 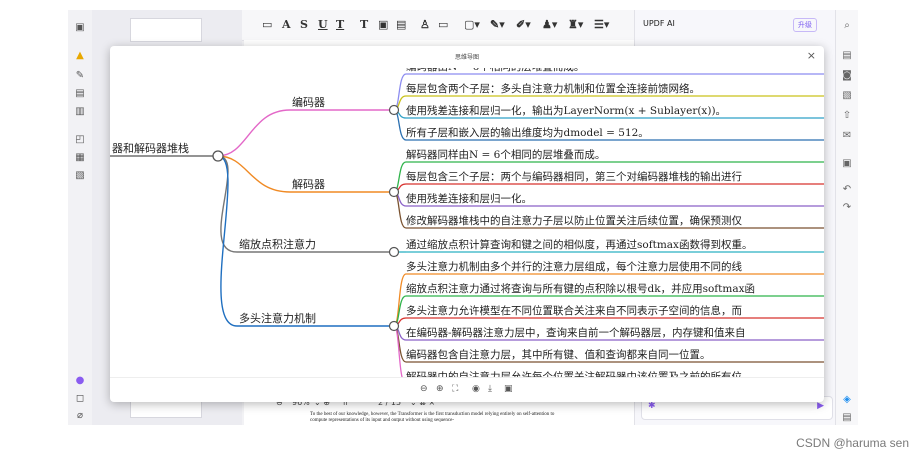 I want to click on branch-label: 缩放点积注意力, so click(x=277, y=244).